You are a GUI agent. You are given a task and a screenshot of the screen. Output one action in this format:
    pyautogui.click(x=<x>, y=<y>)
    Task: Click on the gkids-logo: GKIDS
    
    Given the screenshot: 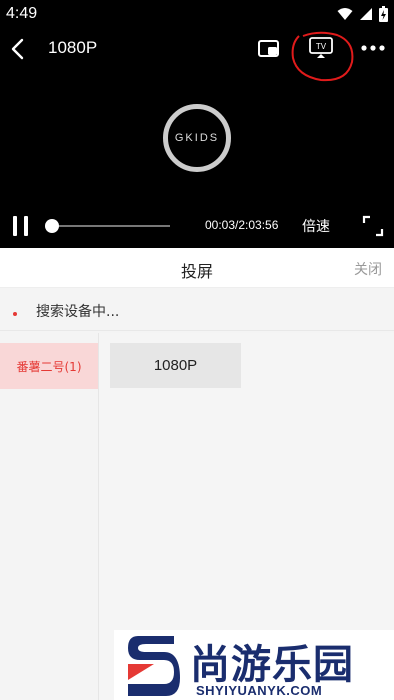 What is the action you would take?
    pyautogui.click(x=197, y=138)
    